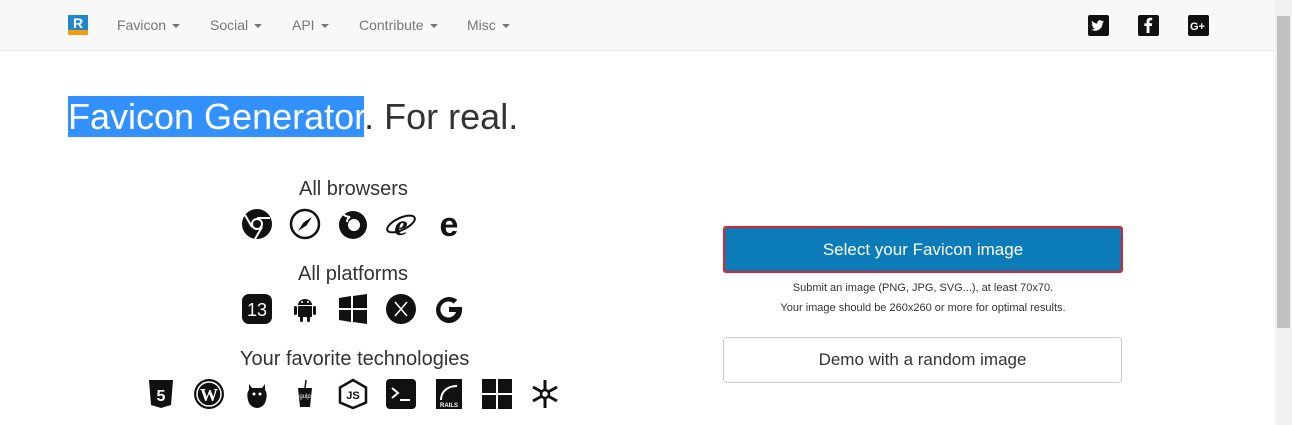  I want to click on edge-icon: e, so click(449, 224).